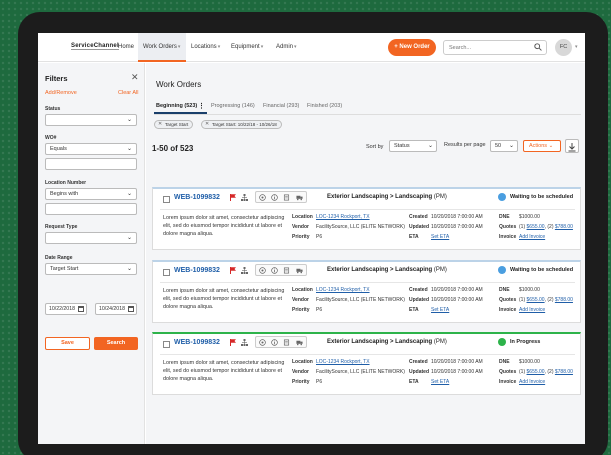 The image size is (611, 455). I want to click on quotes-value: (1) $655.00, (2) $788.00, so click(546, 227).